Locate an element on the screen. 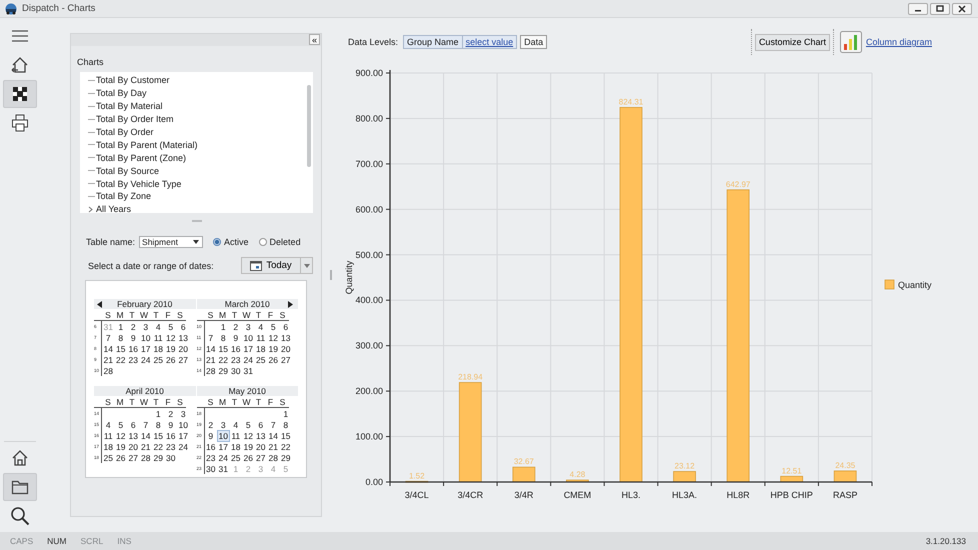  data-label: 218.94 is located at coordinates (470, 377).